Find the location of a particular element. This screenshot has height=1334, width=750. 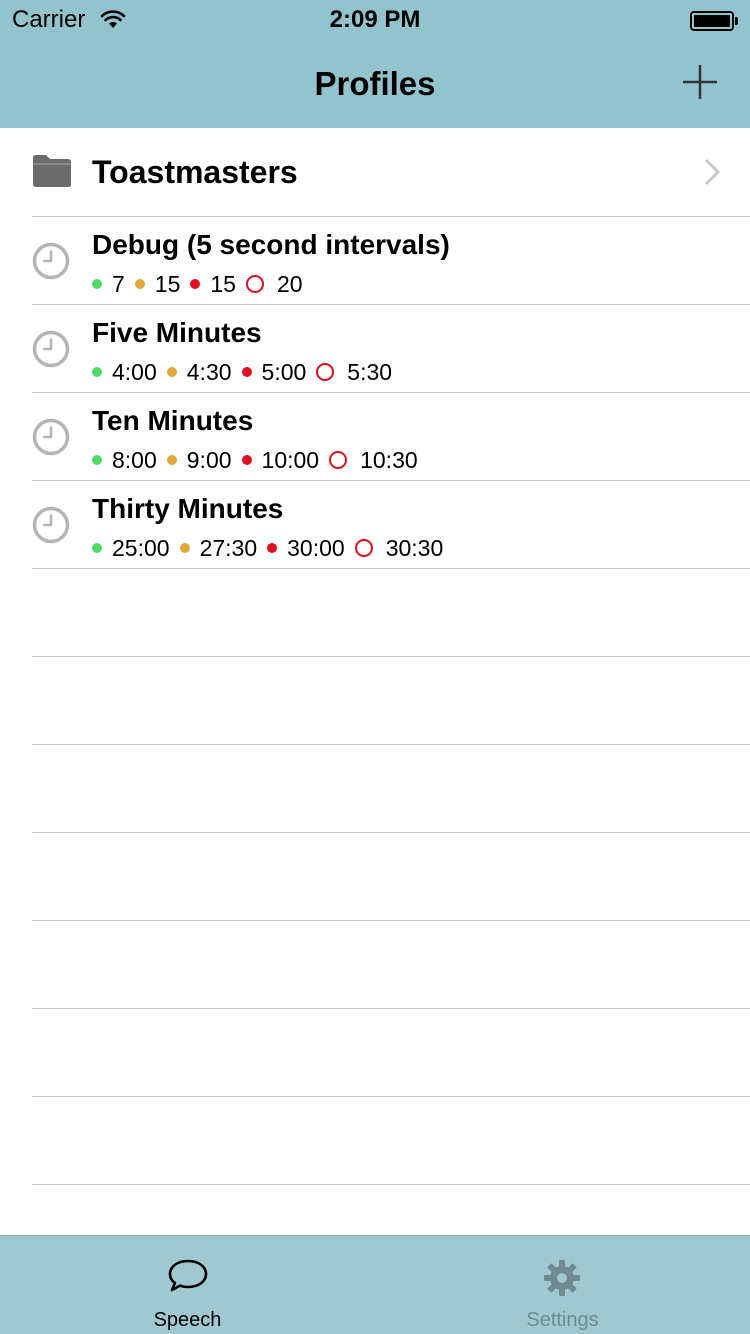

profile-times: 7 15 15 20 is located at coordinates (202, 284).